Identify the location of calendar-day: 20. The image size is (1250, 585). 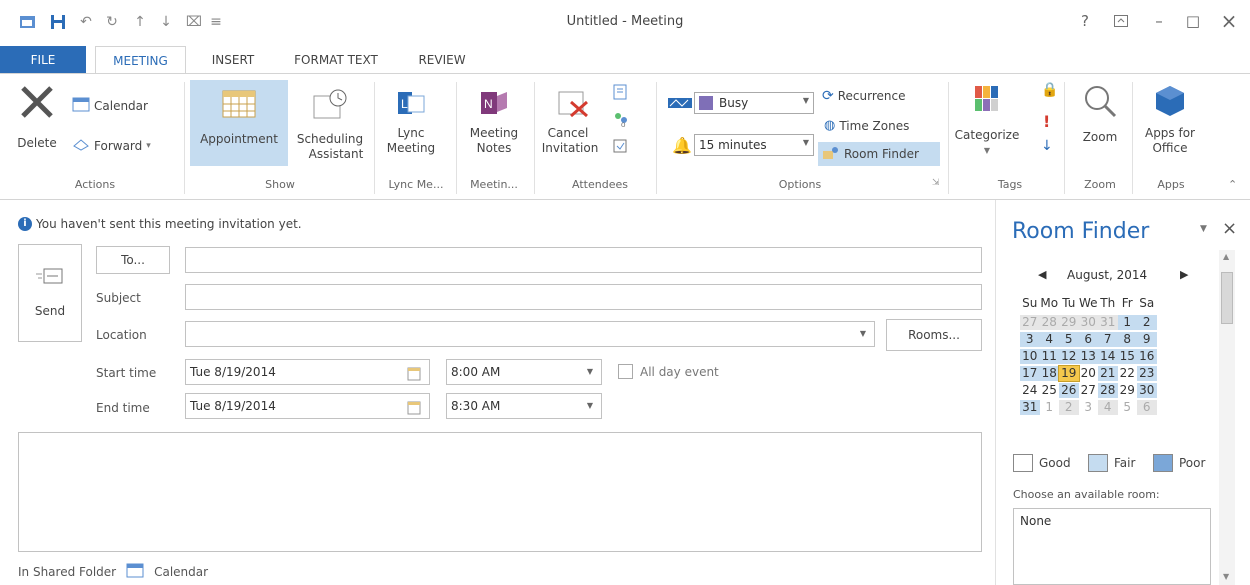
(1089, 373).